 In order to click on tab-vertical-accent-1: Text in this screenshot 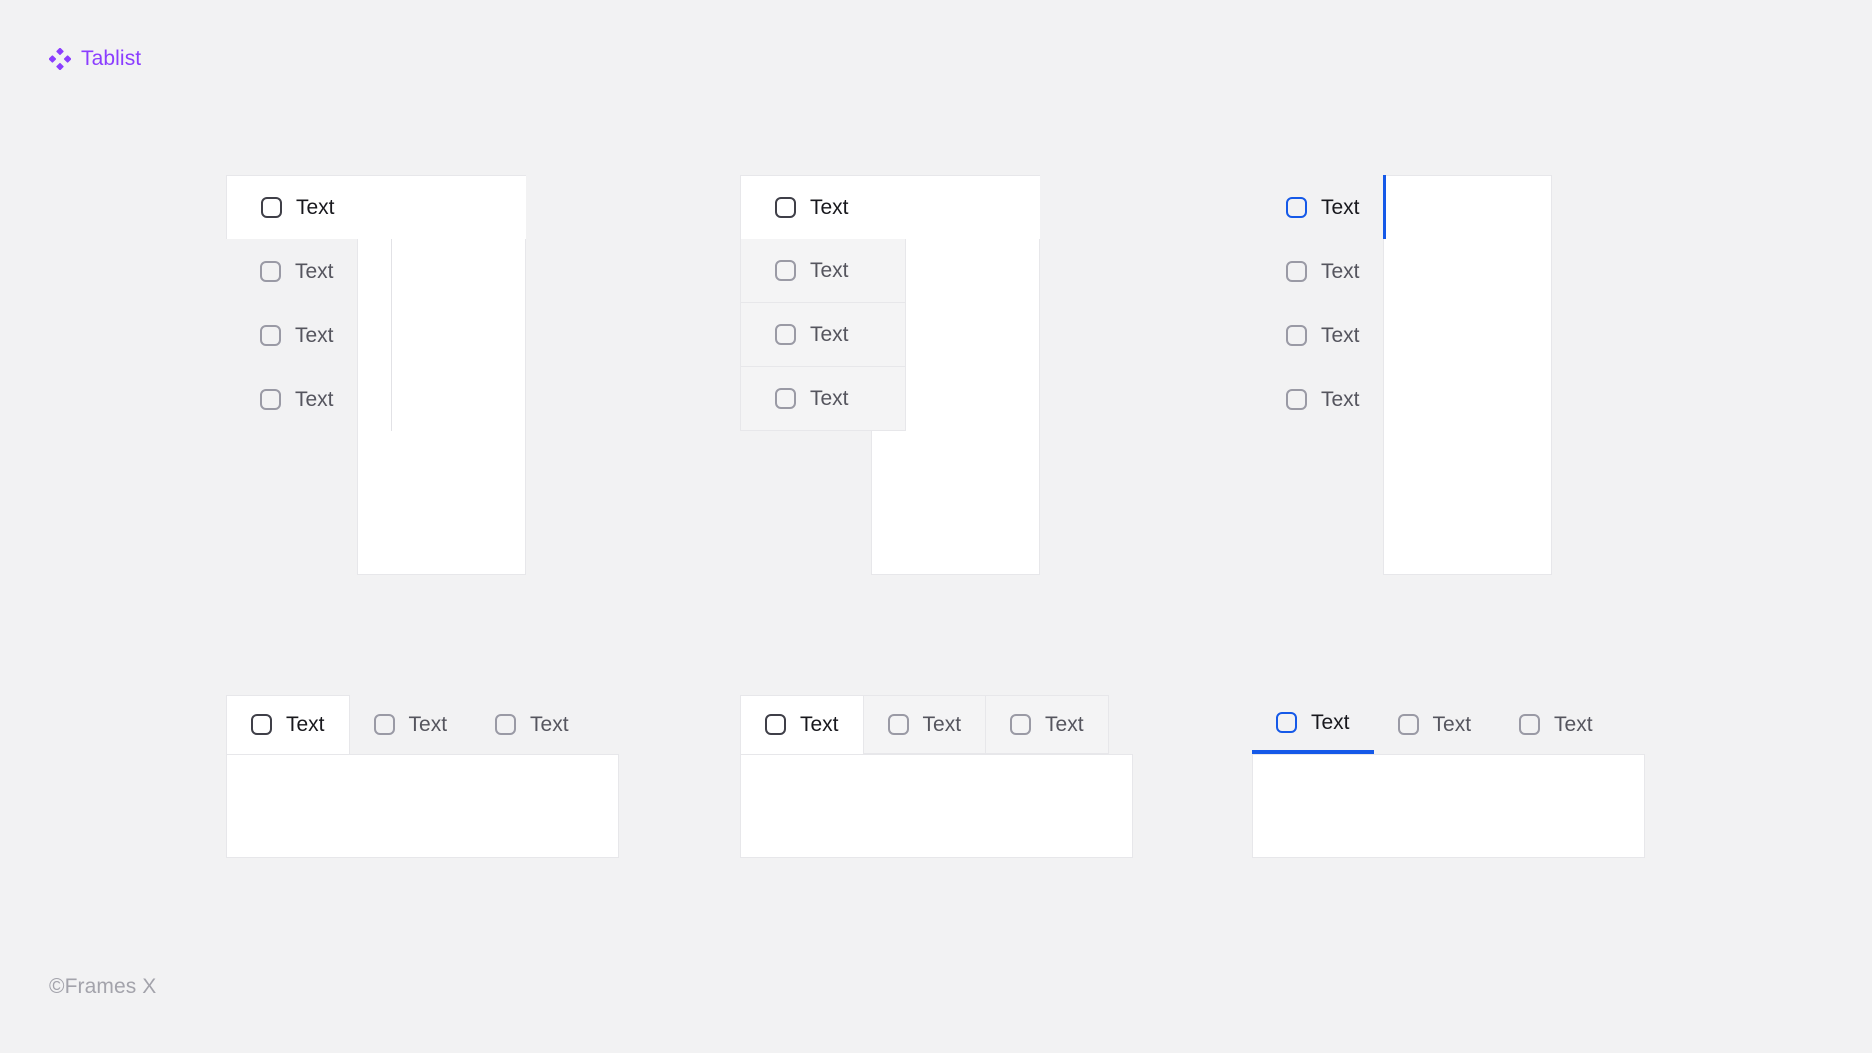, I will do `click(1335, 207)`.